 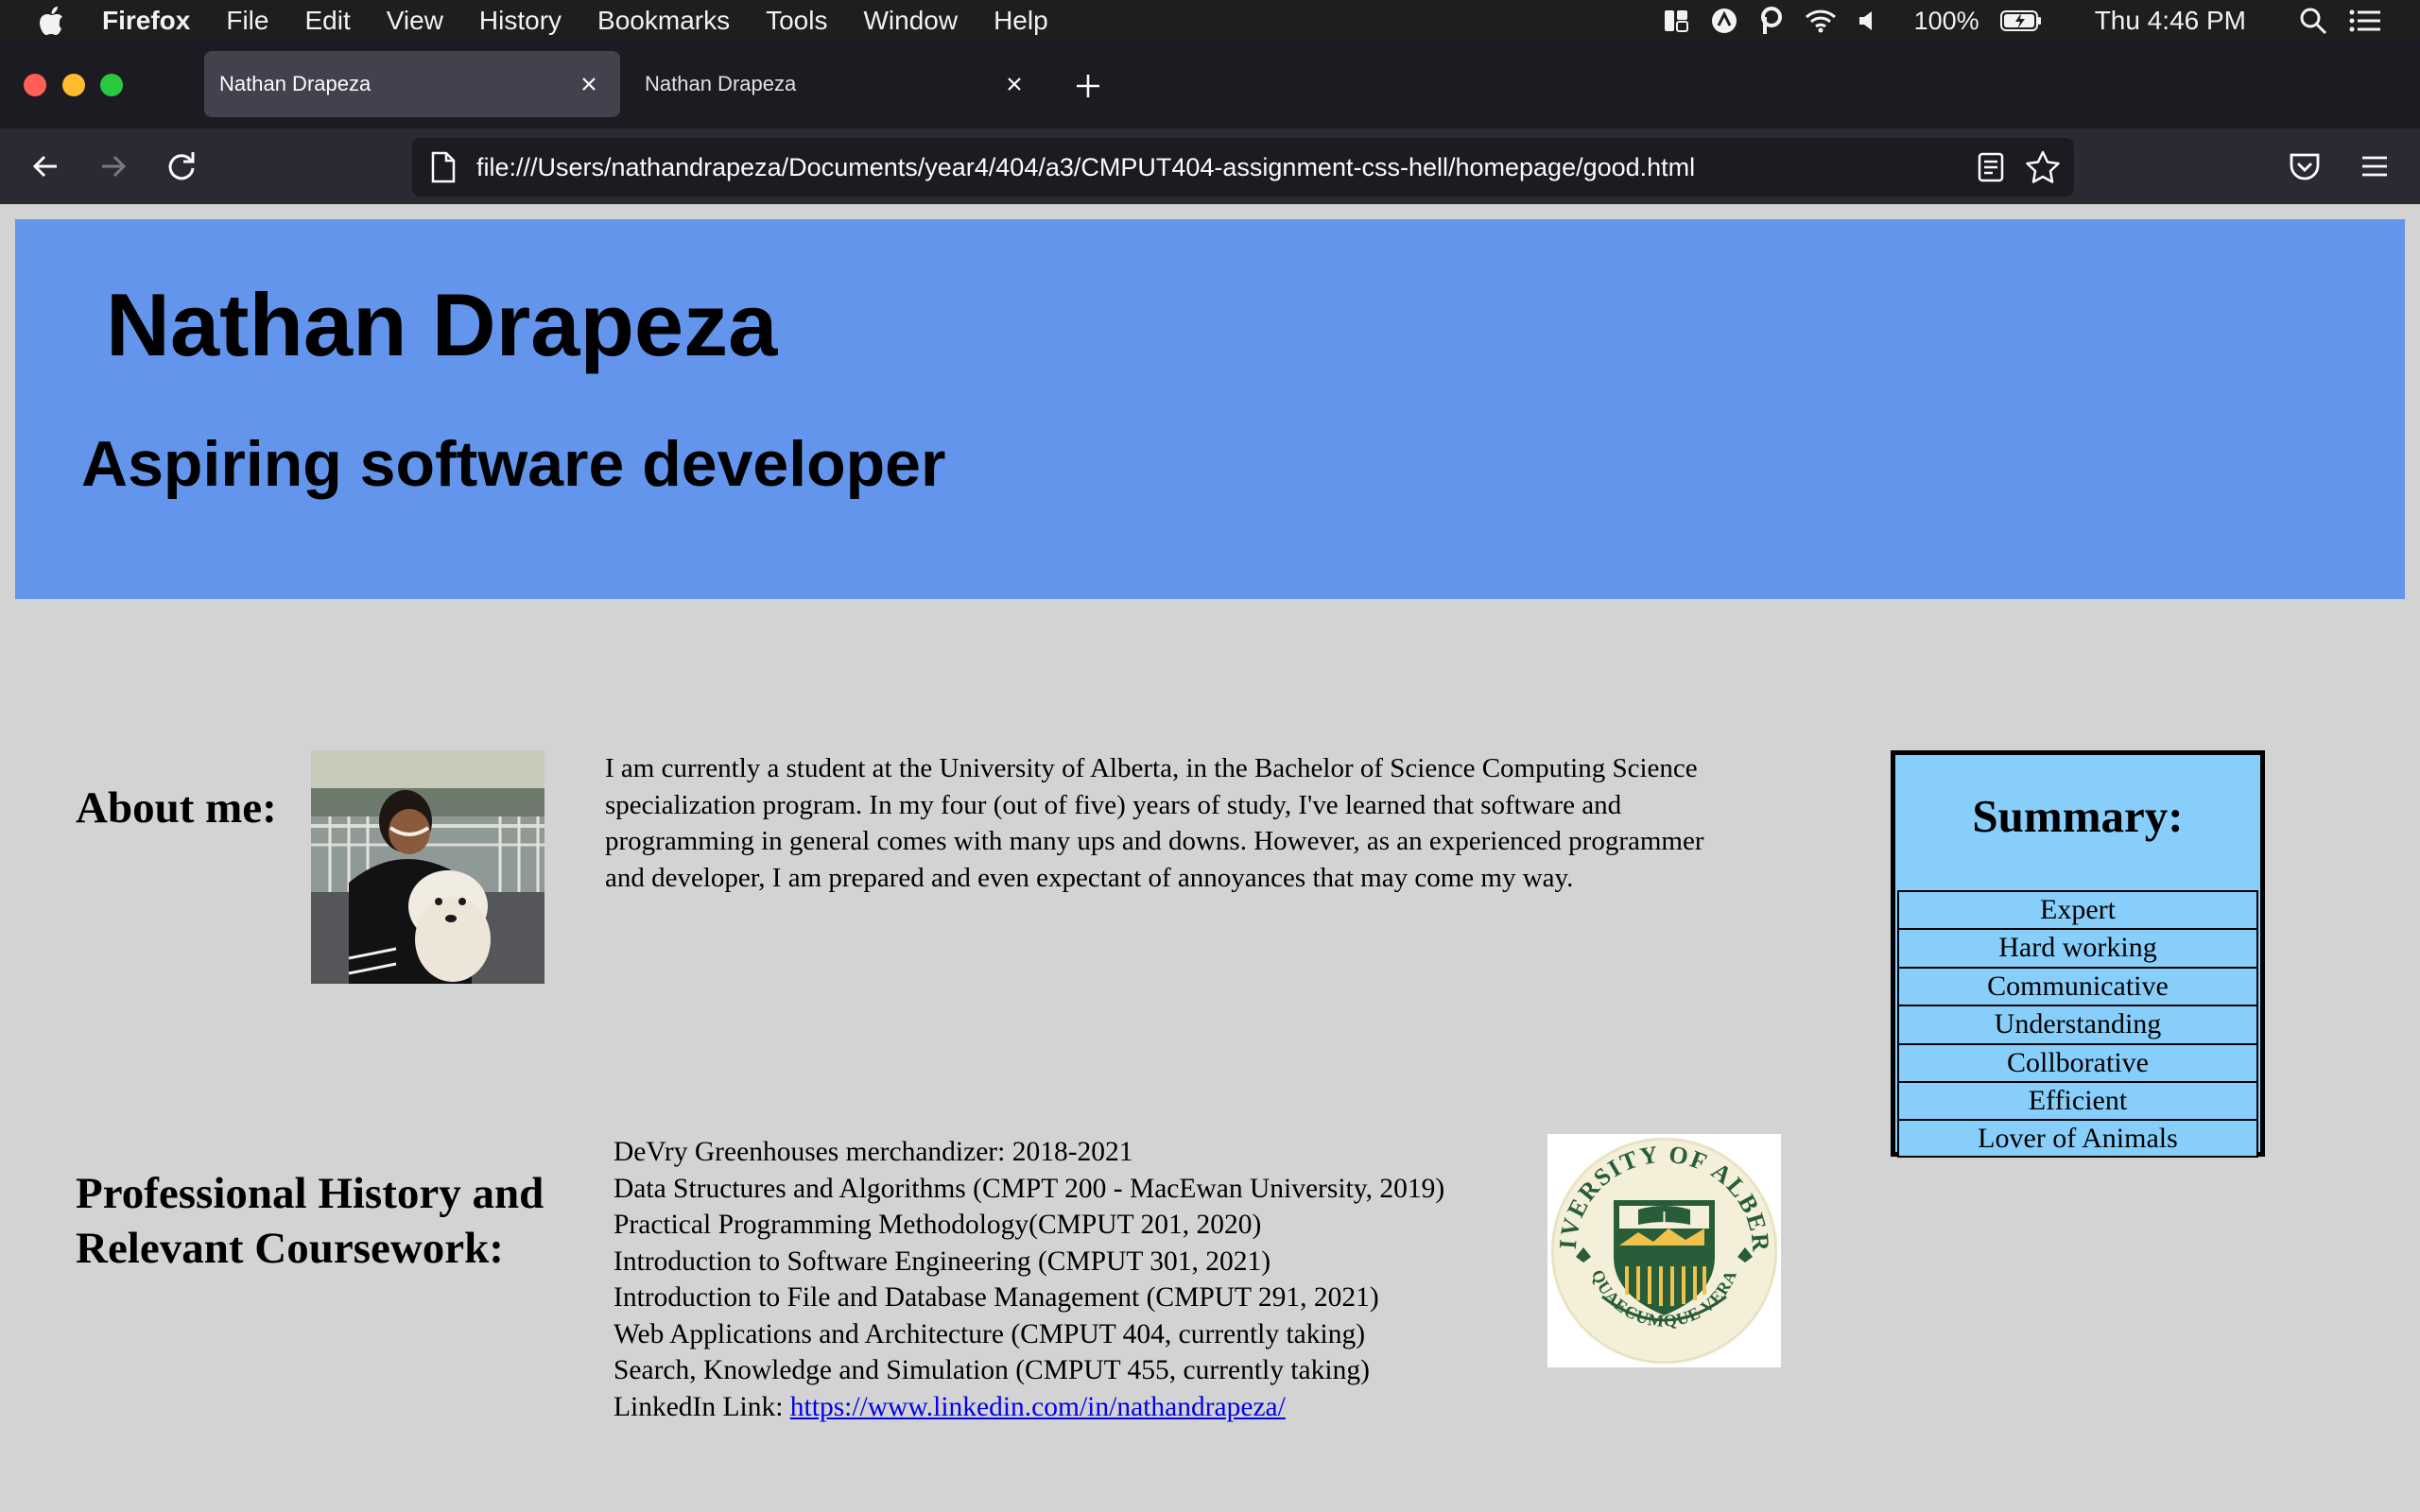 I want to click on menu-bookmarks: Bookmarks, so click(x=664, y=21).